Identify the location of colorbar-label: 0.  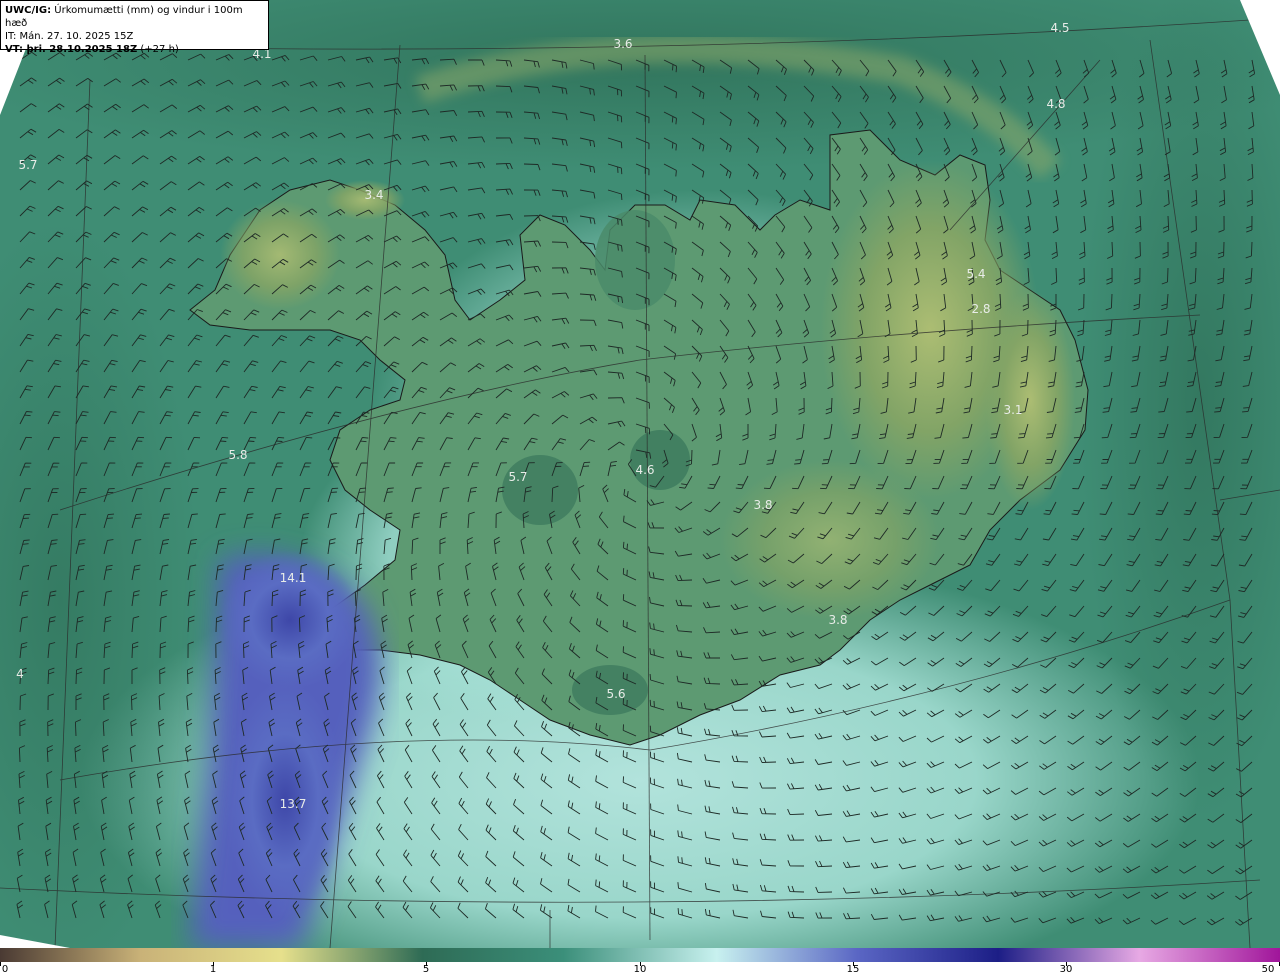
(5, 969).